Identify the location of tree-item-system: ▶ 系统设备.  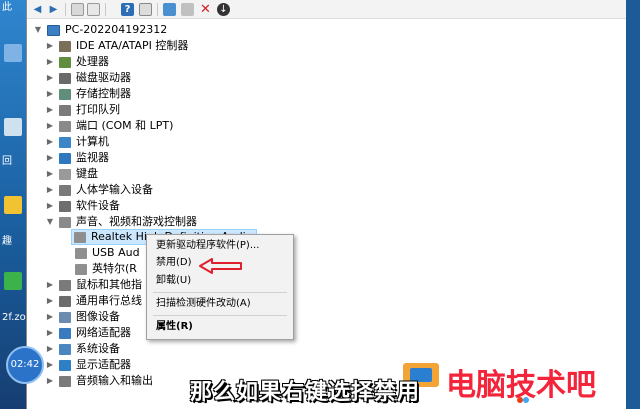
(82, 349).